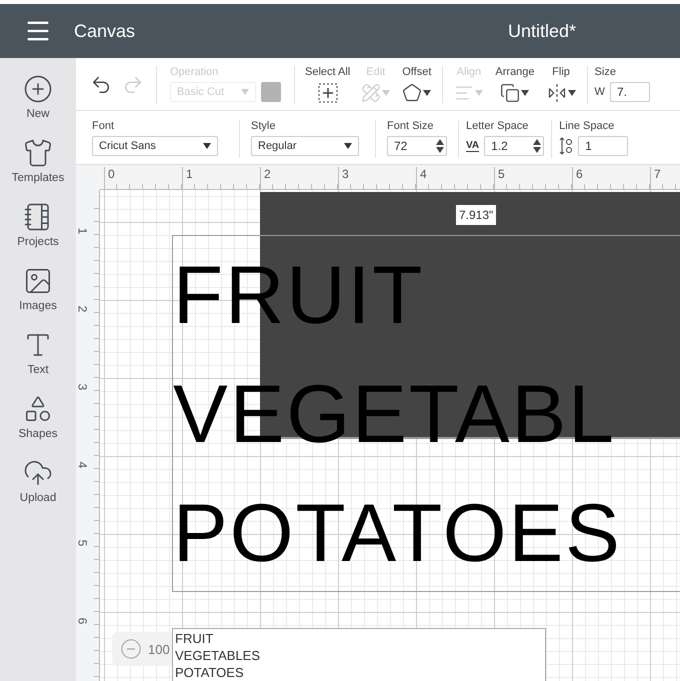 This screenshot has height=681, width=680. What do you see at coordinates (371, 93) in the screenshot?
I see `pencil-ruler-icon` at bounding box center [371, 93].